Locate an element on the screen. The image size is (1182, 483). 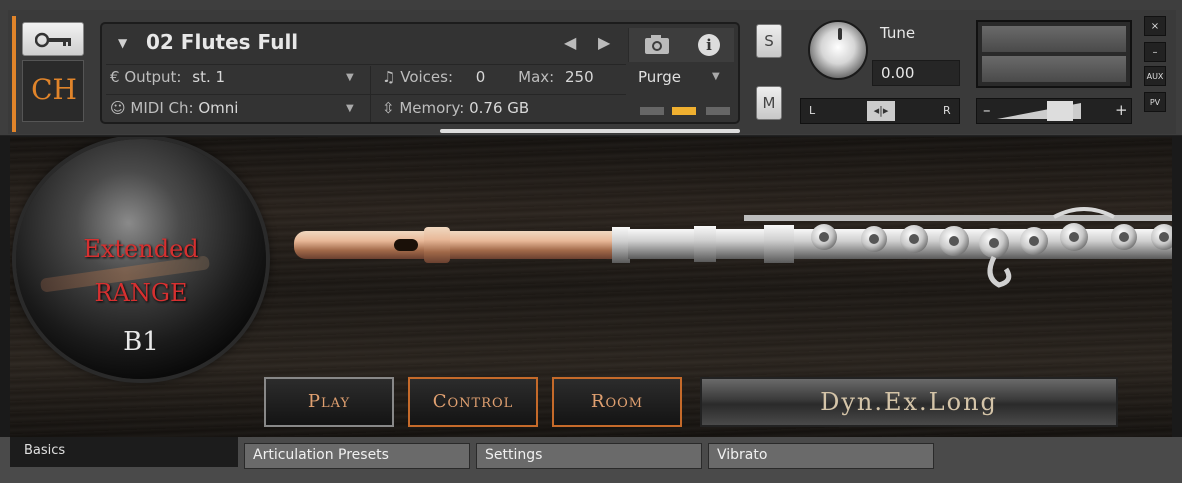
meter-left-channel is located at coordinates (1054, 39).